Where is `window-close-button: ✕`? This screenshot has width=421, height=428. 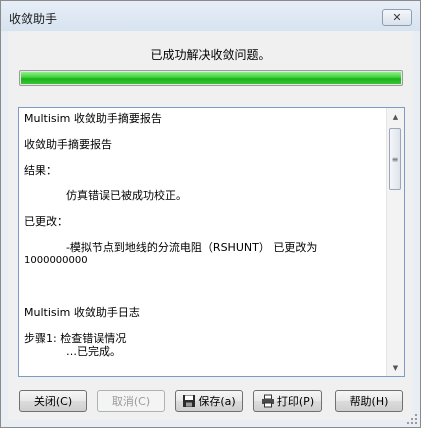
window-close-button: ✕ is located at coordinates (397, 17).